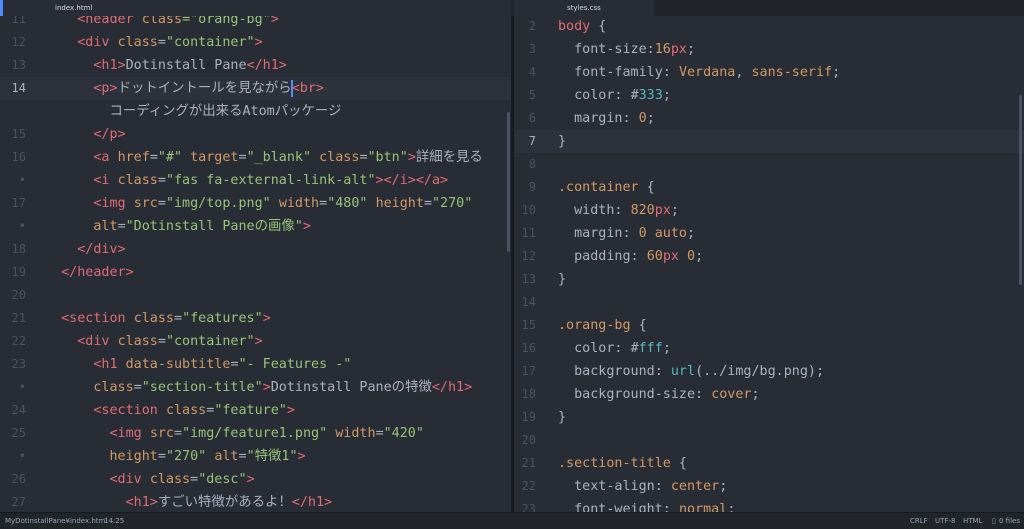 The height and width of the screenshot is (529, 1024). What do you see at coordinates (972, 521) in the screenshot?
I see `grammar: HTML` at bounding box center [972, 521].